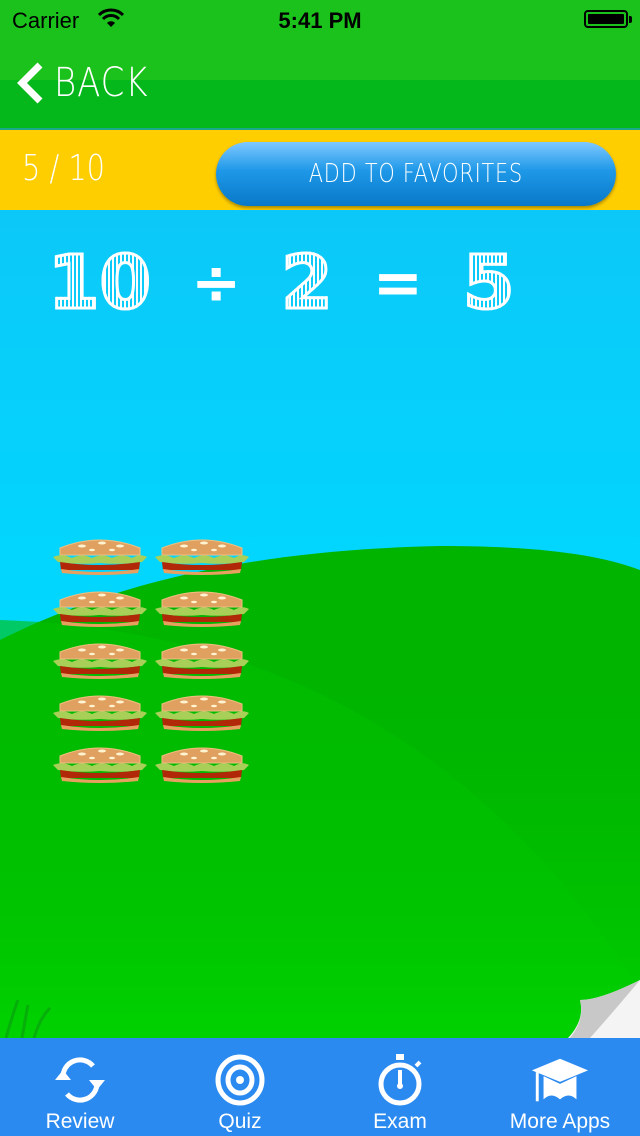  I want to click on status-bar: Carrier 5:41 PM, so click(320, 20).